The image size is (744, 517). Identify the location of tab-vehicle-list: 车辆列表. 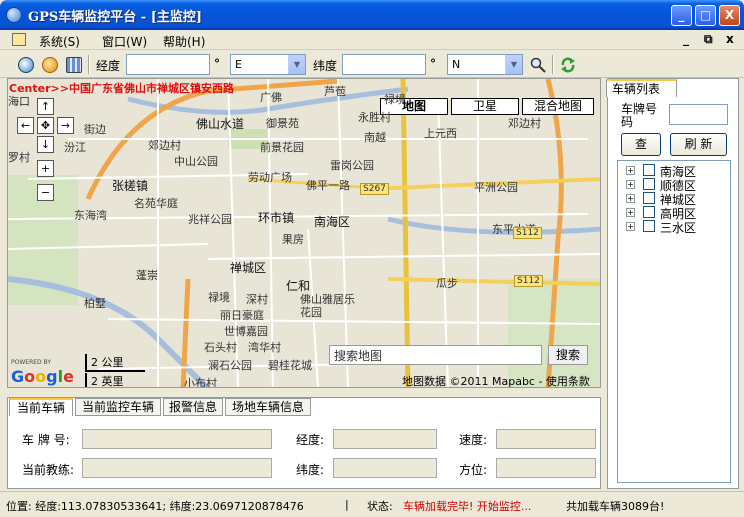
(641, 88).